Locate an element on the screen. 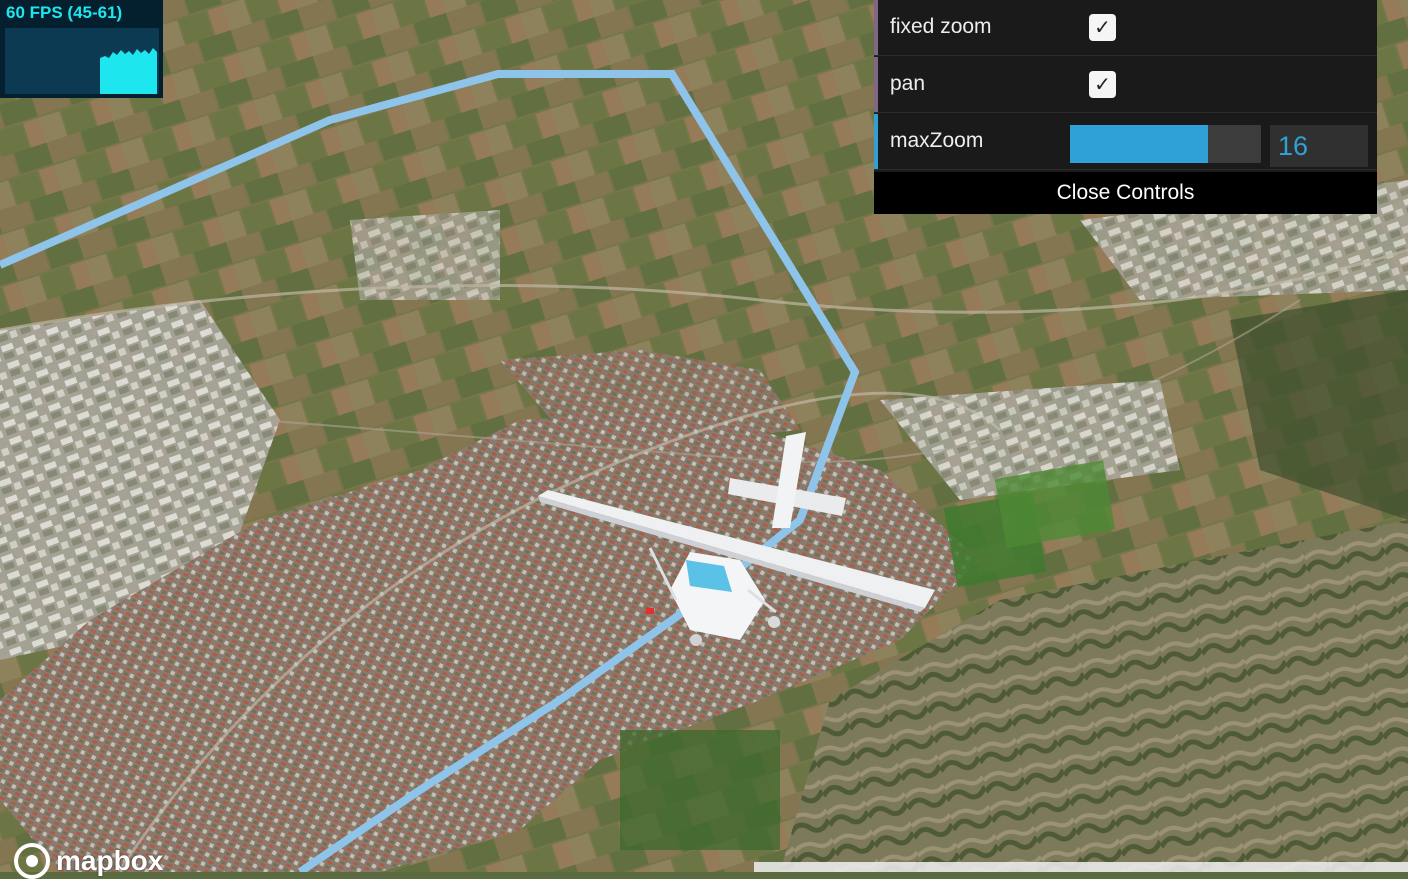  fixed-zoom-label: fixed zoom is located at coordinates (941, 26).